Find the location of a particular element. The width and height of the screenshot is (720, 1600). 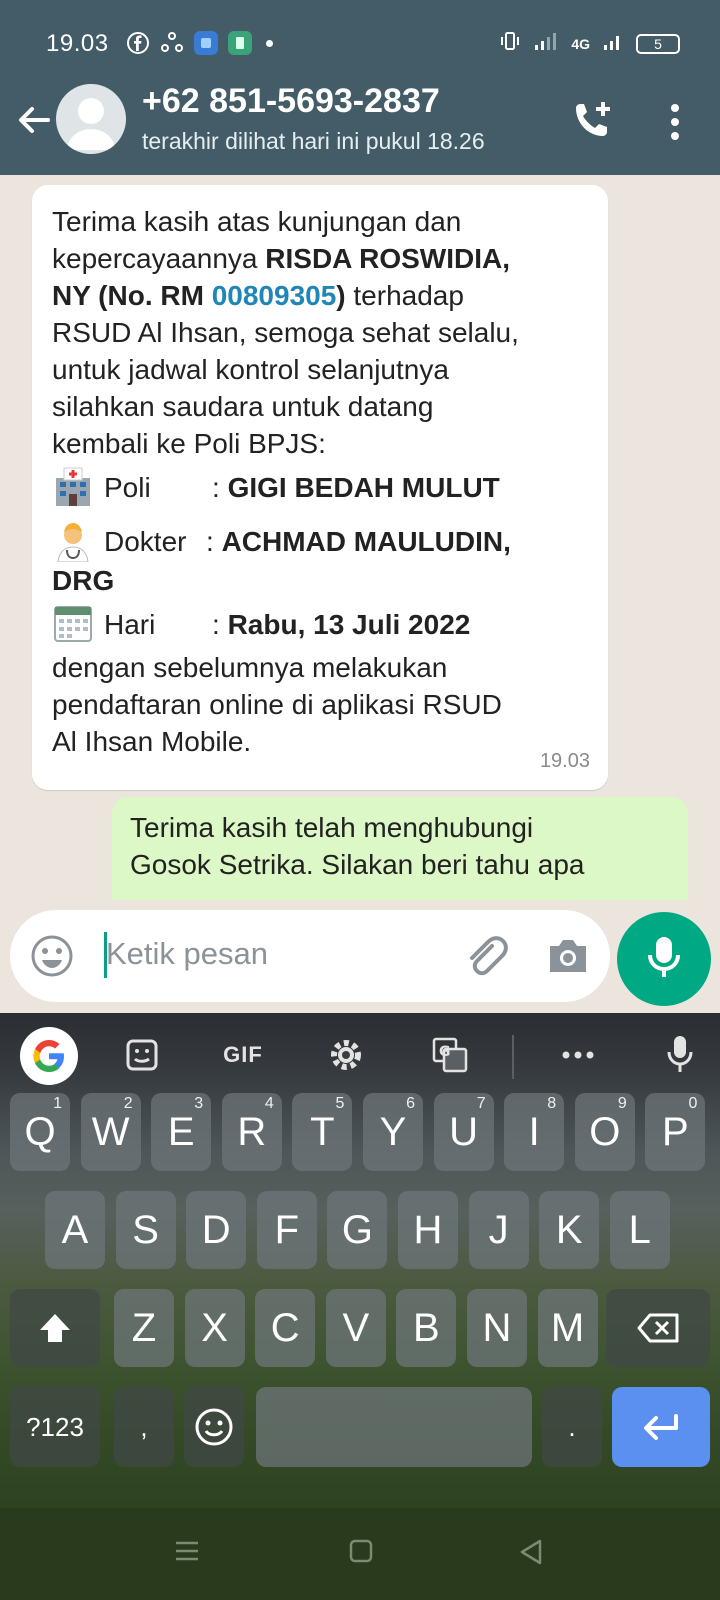

doctor-label: Dokter is located at coordinates (145, 541).